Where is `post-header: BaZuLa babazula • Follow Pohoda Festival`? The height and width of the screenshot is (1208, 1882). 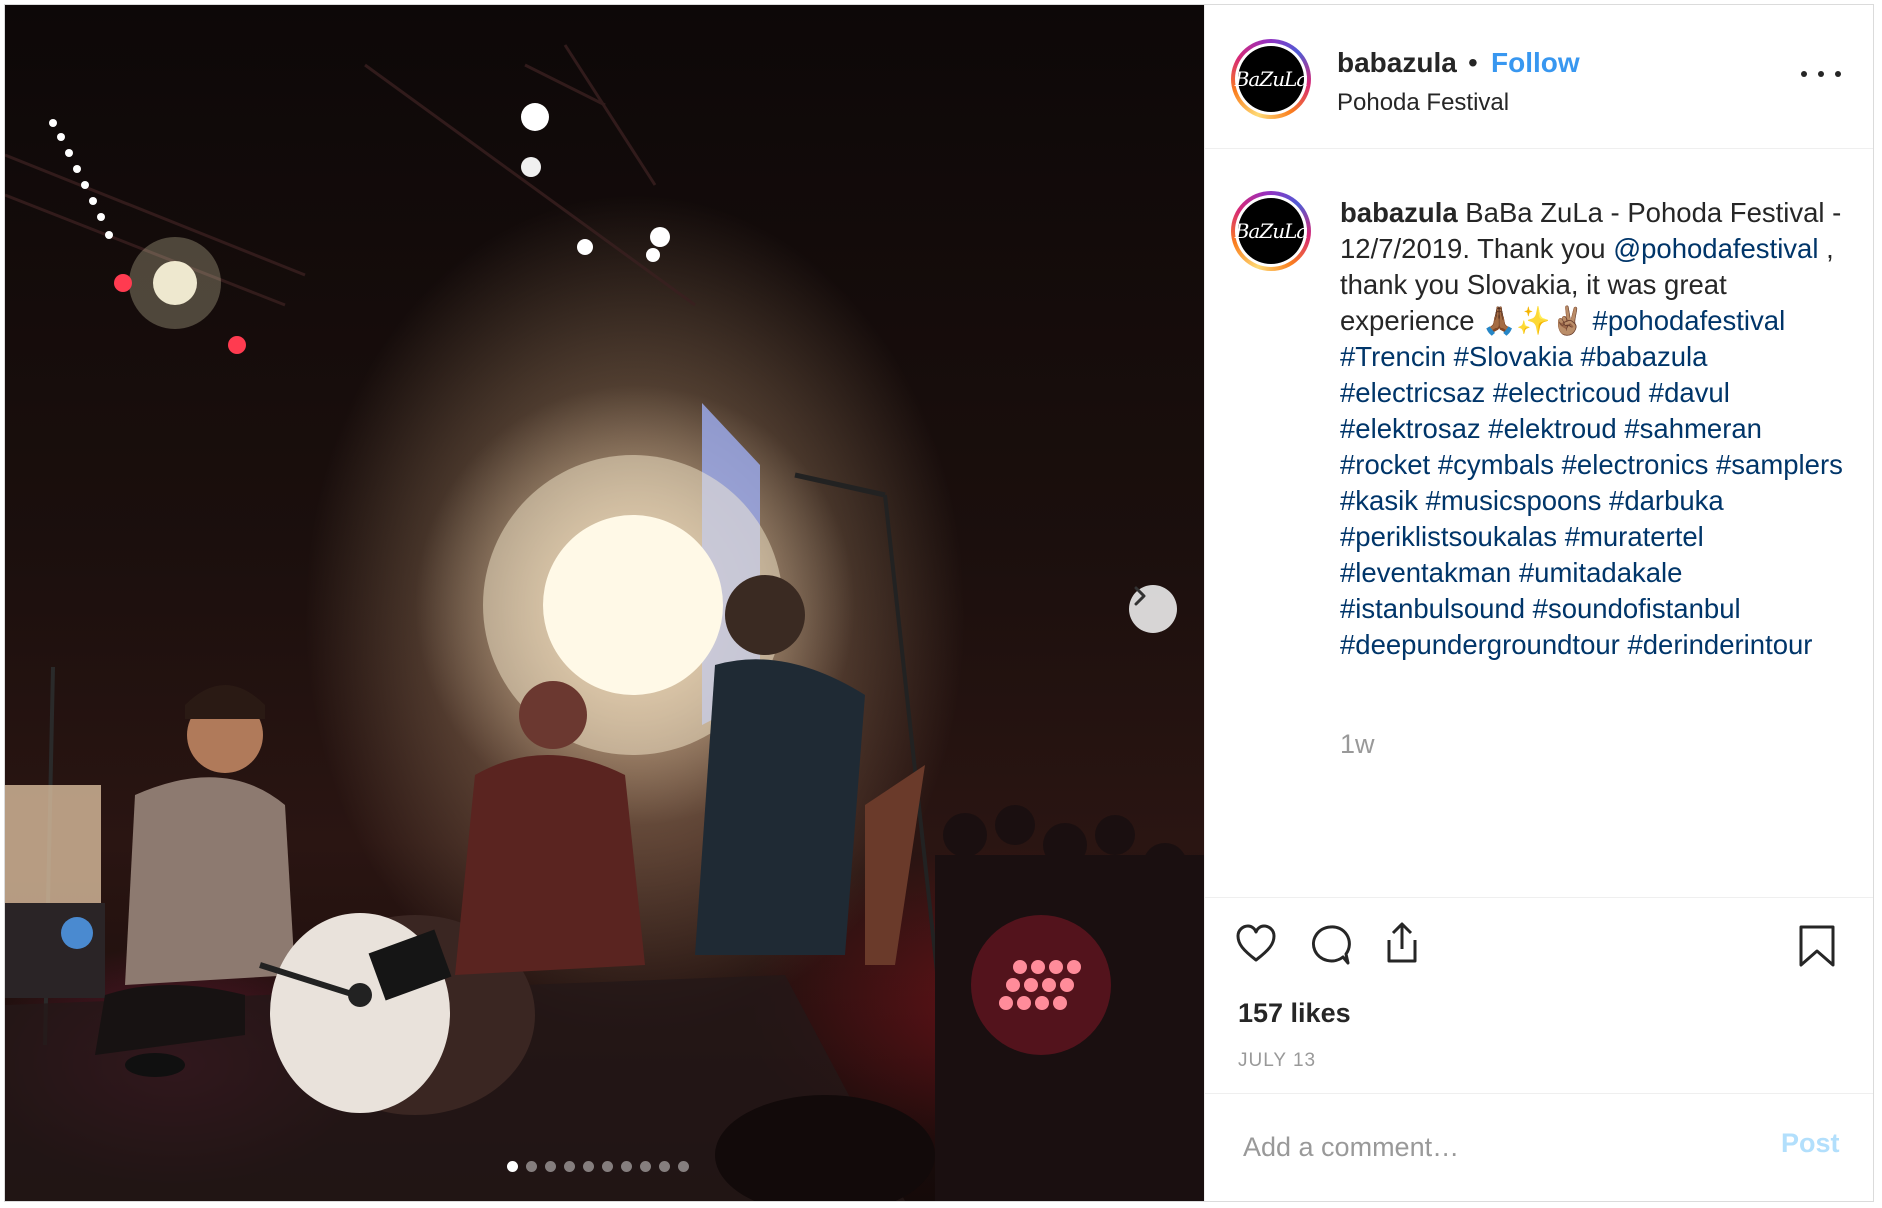
post-header: BaZuLa babazula • Follow Pohoda Festival is located at coordinates (1539, 77).